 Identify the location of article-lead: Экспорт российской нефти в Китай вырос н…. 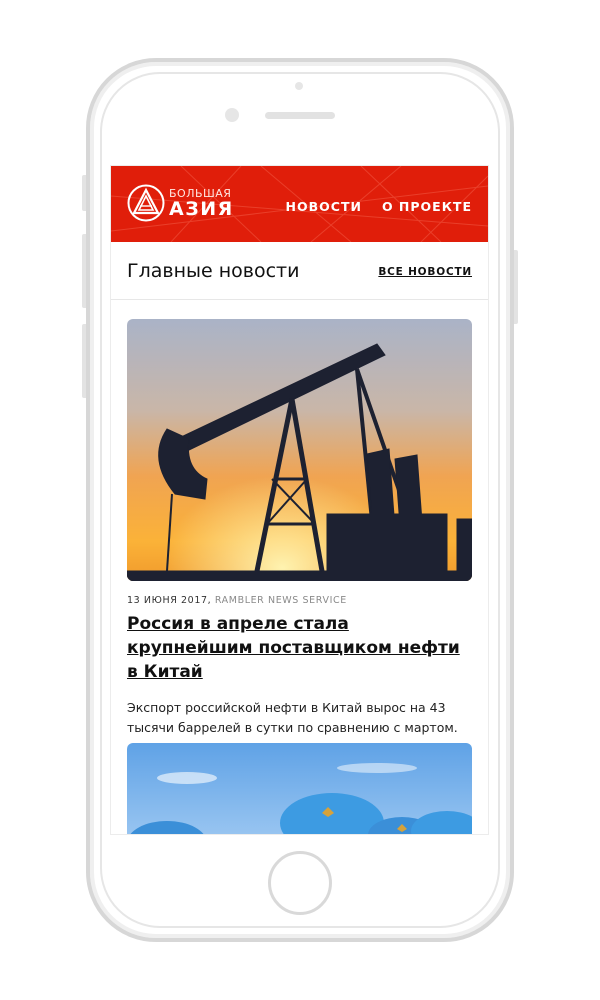
(292, 717).